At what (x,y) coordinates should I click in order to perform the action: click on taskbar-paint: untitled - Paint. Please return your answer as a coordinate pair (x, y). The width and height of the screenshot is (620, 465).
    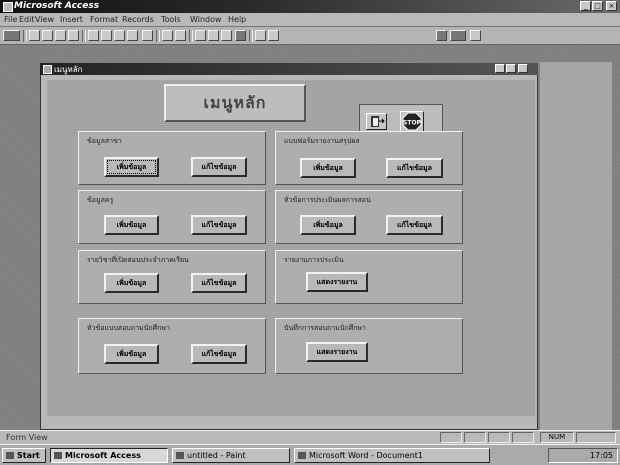
    Looking at the image, I should click on (231, 455).